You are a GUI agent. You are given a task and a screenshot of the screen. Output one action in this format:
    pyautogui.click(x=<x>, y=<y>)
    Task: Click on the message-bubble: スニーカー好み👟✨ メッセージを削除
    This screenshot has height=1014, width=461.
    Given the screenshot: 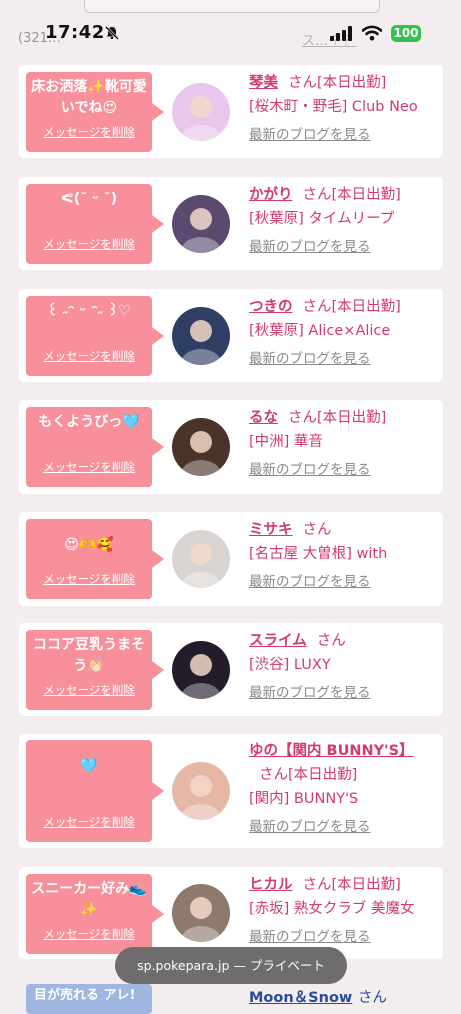 What is the action you would take?
    pyautogui.click(x=95, y=914)
    